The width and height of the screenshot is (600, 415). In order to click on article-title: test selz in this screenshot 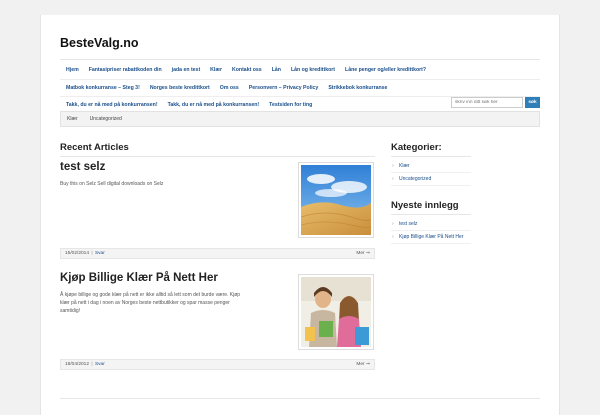, I will do `click(82, 167)`.